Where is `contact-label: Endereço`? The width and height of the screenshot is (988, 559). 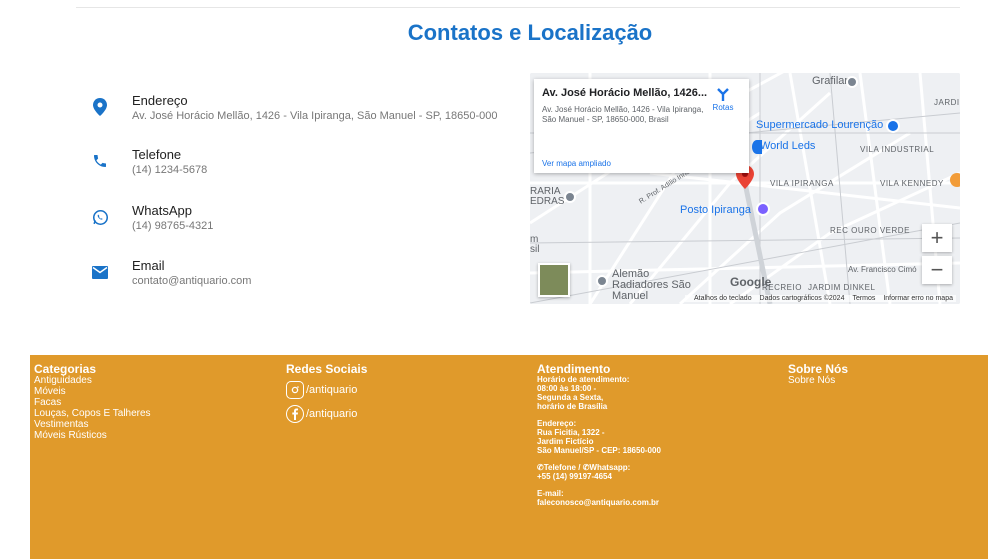 contact-label: Endereço is located at coordinates (160, 100).